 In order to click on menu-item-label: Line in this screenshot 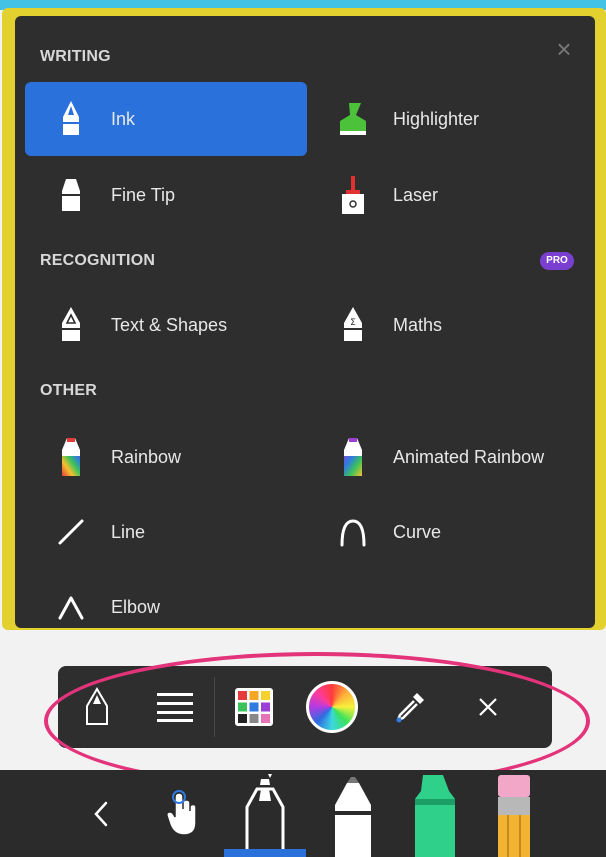, I will do `click(128, 531)`.